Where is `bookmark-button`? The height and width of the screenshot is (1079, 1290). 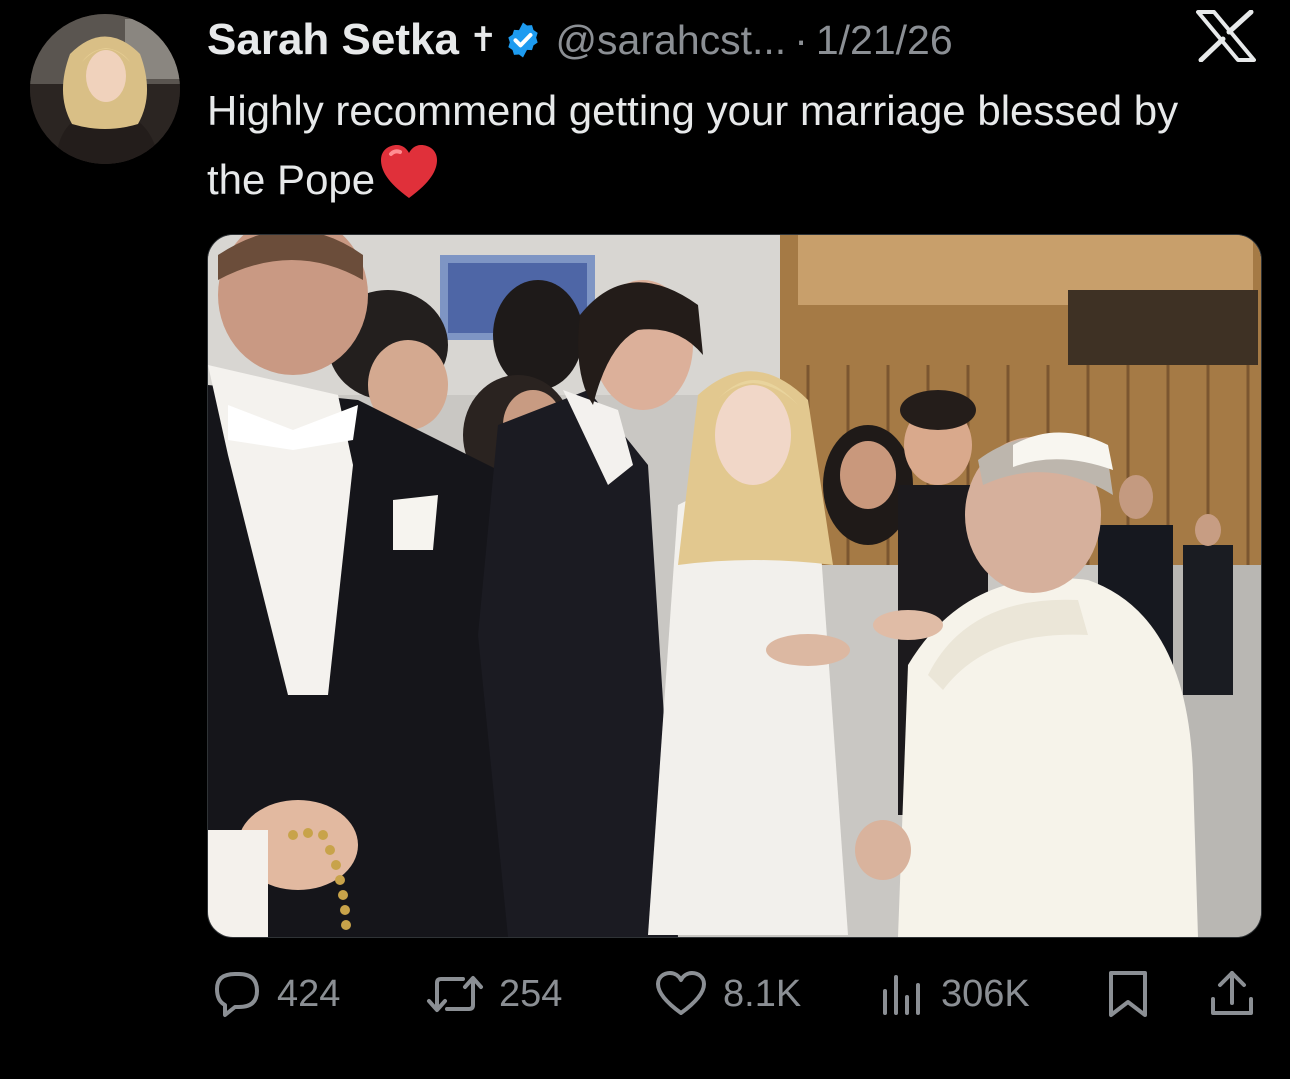 bookmark-button is located at coordinates (1135, 994).